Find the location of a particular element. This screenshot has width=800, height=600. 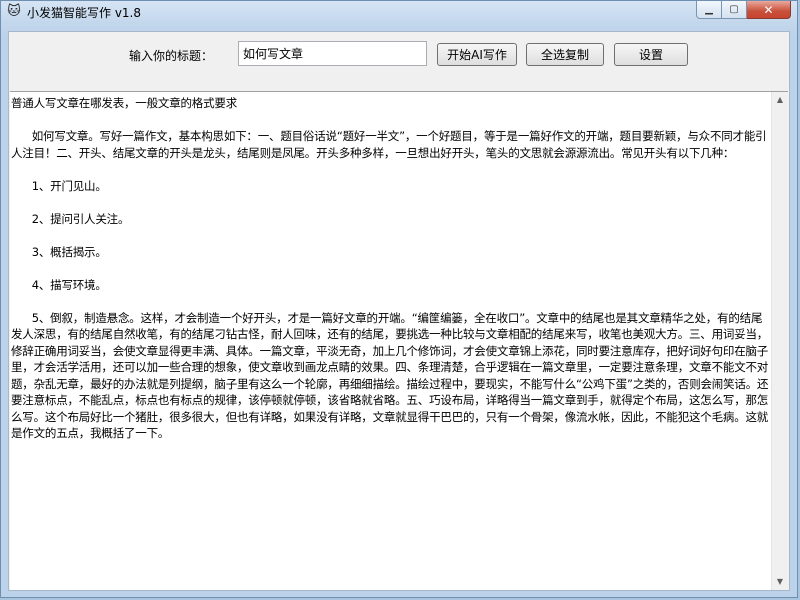

close-icon: ✕ is located at coordinates (768, 9).